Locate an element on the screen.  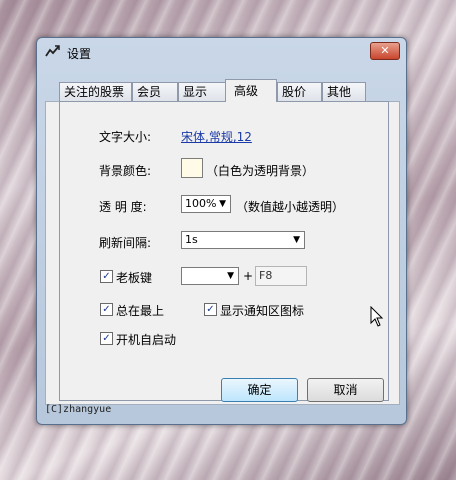
close-button: ✕ is located at coordinates (385, 51).